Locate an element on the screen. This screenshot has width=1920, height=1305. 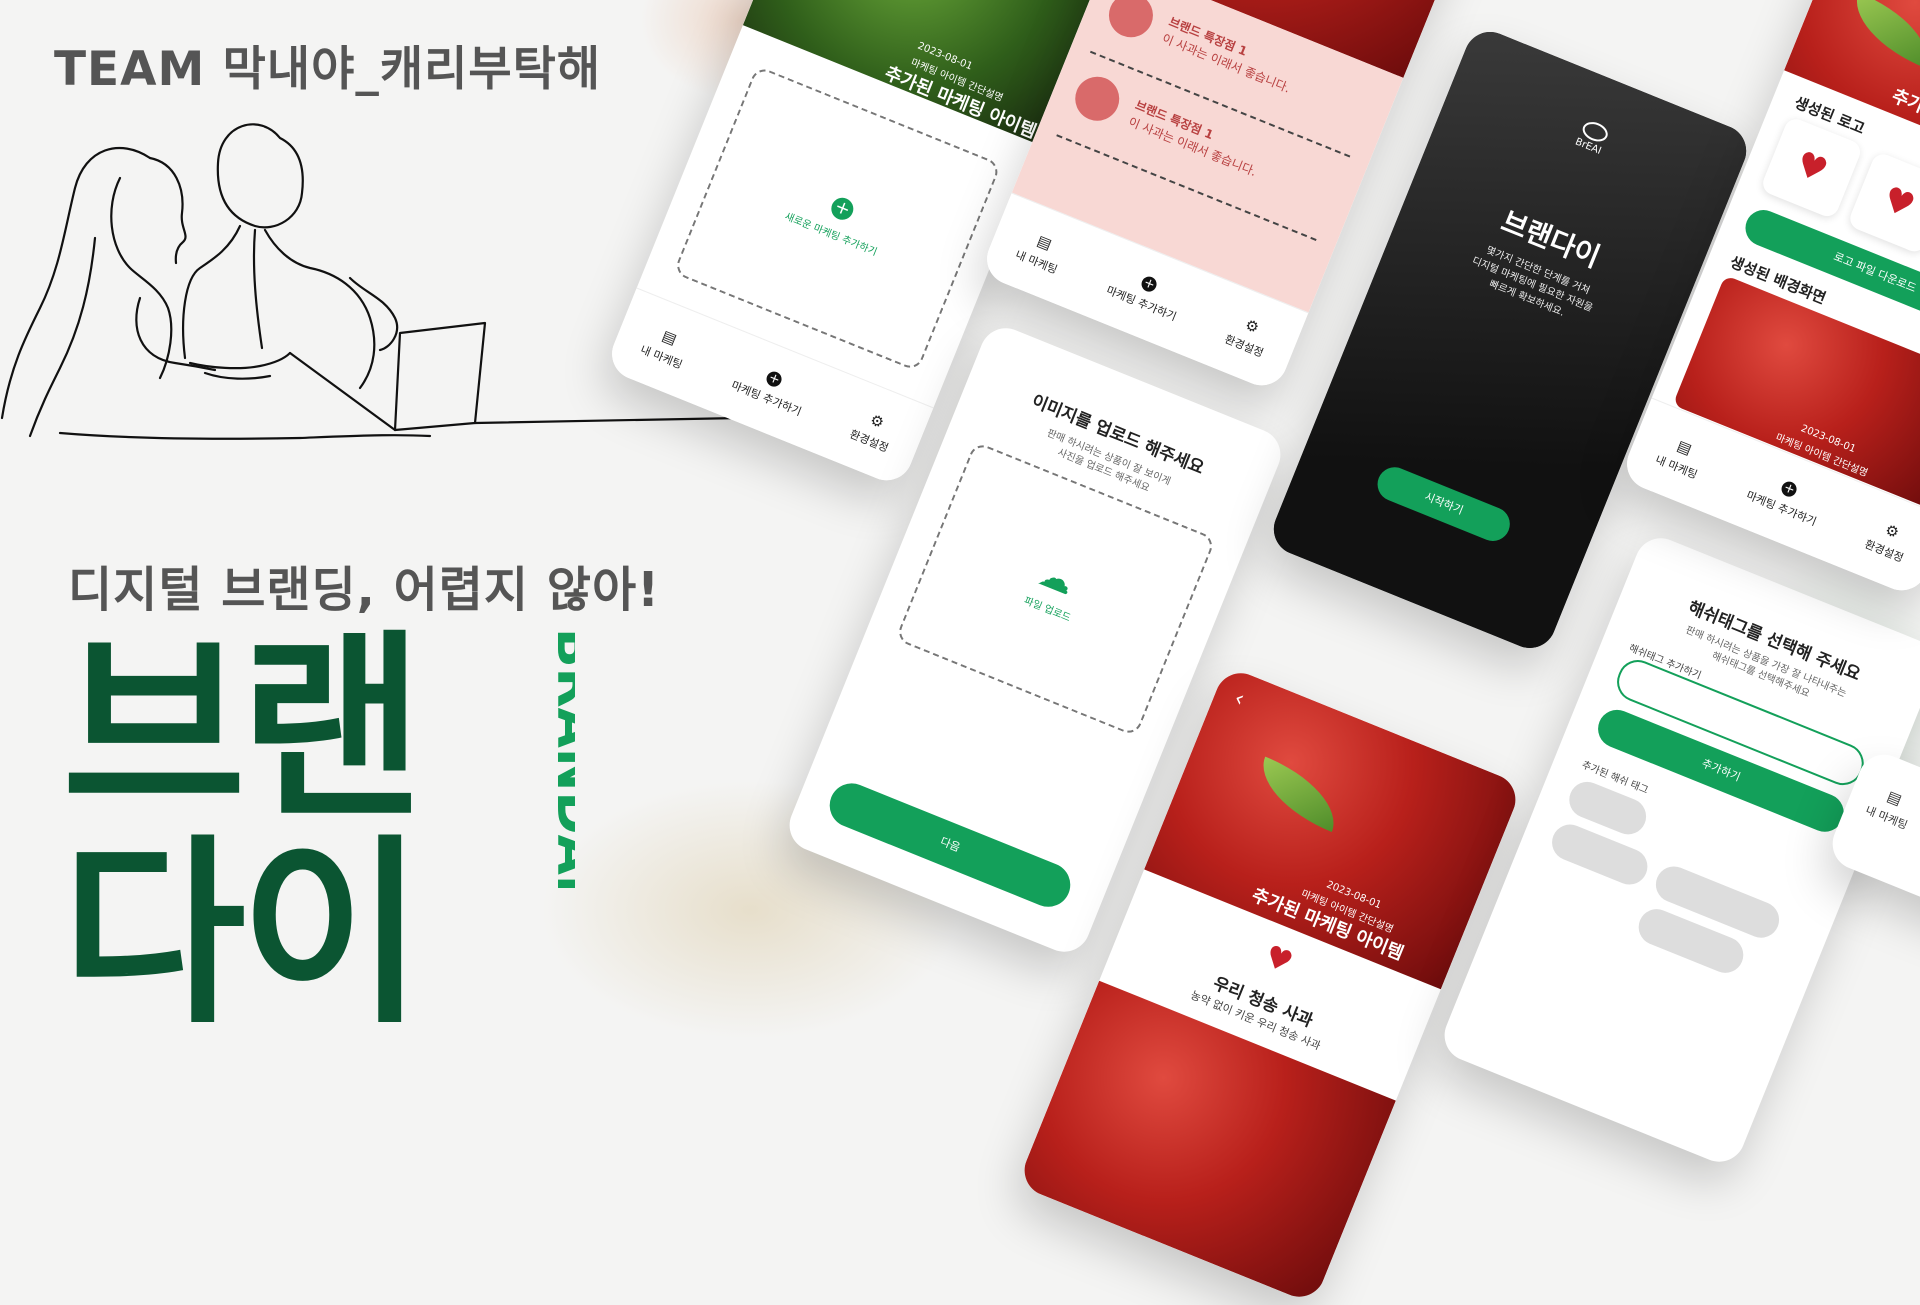
apple-logo-icon: ♥ is located at coordinates (1278, 960).